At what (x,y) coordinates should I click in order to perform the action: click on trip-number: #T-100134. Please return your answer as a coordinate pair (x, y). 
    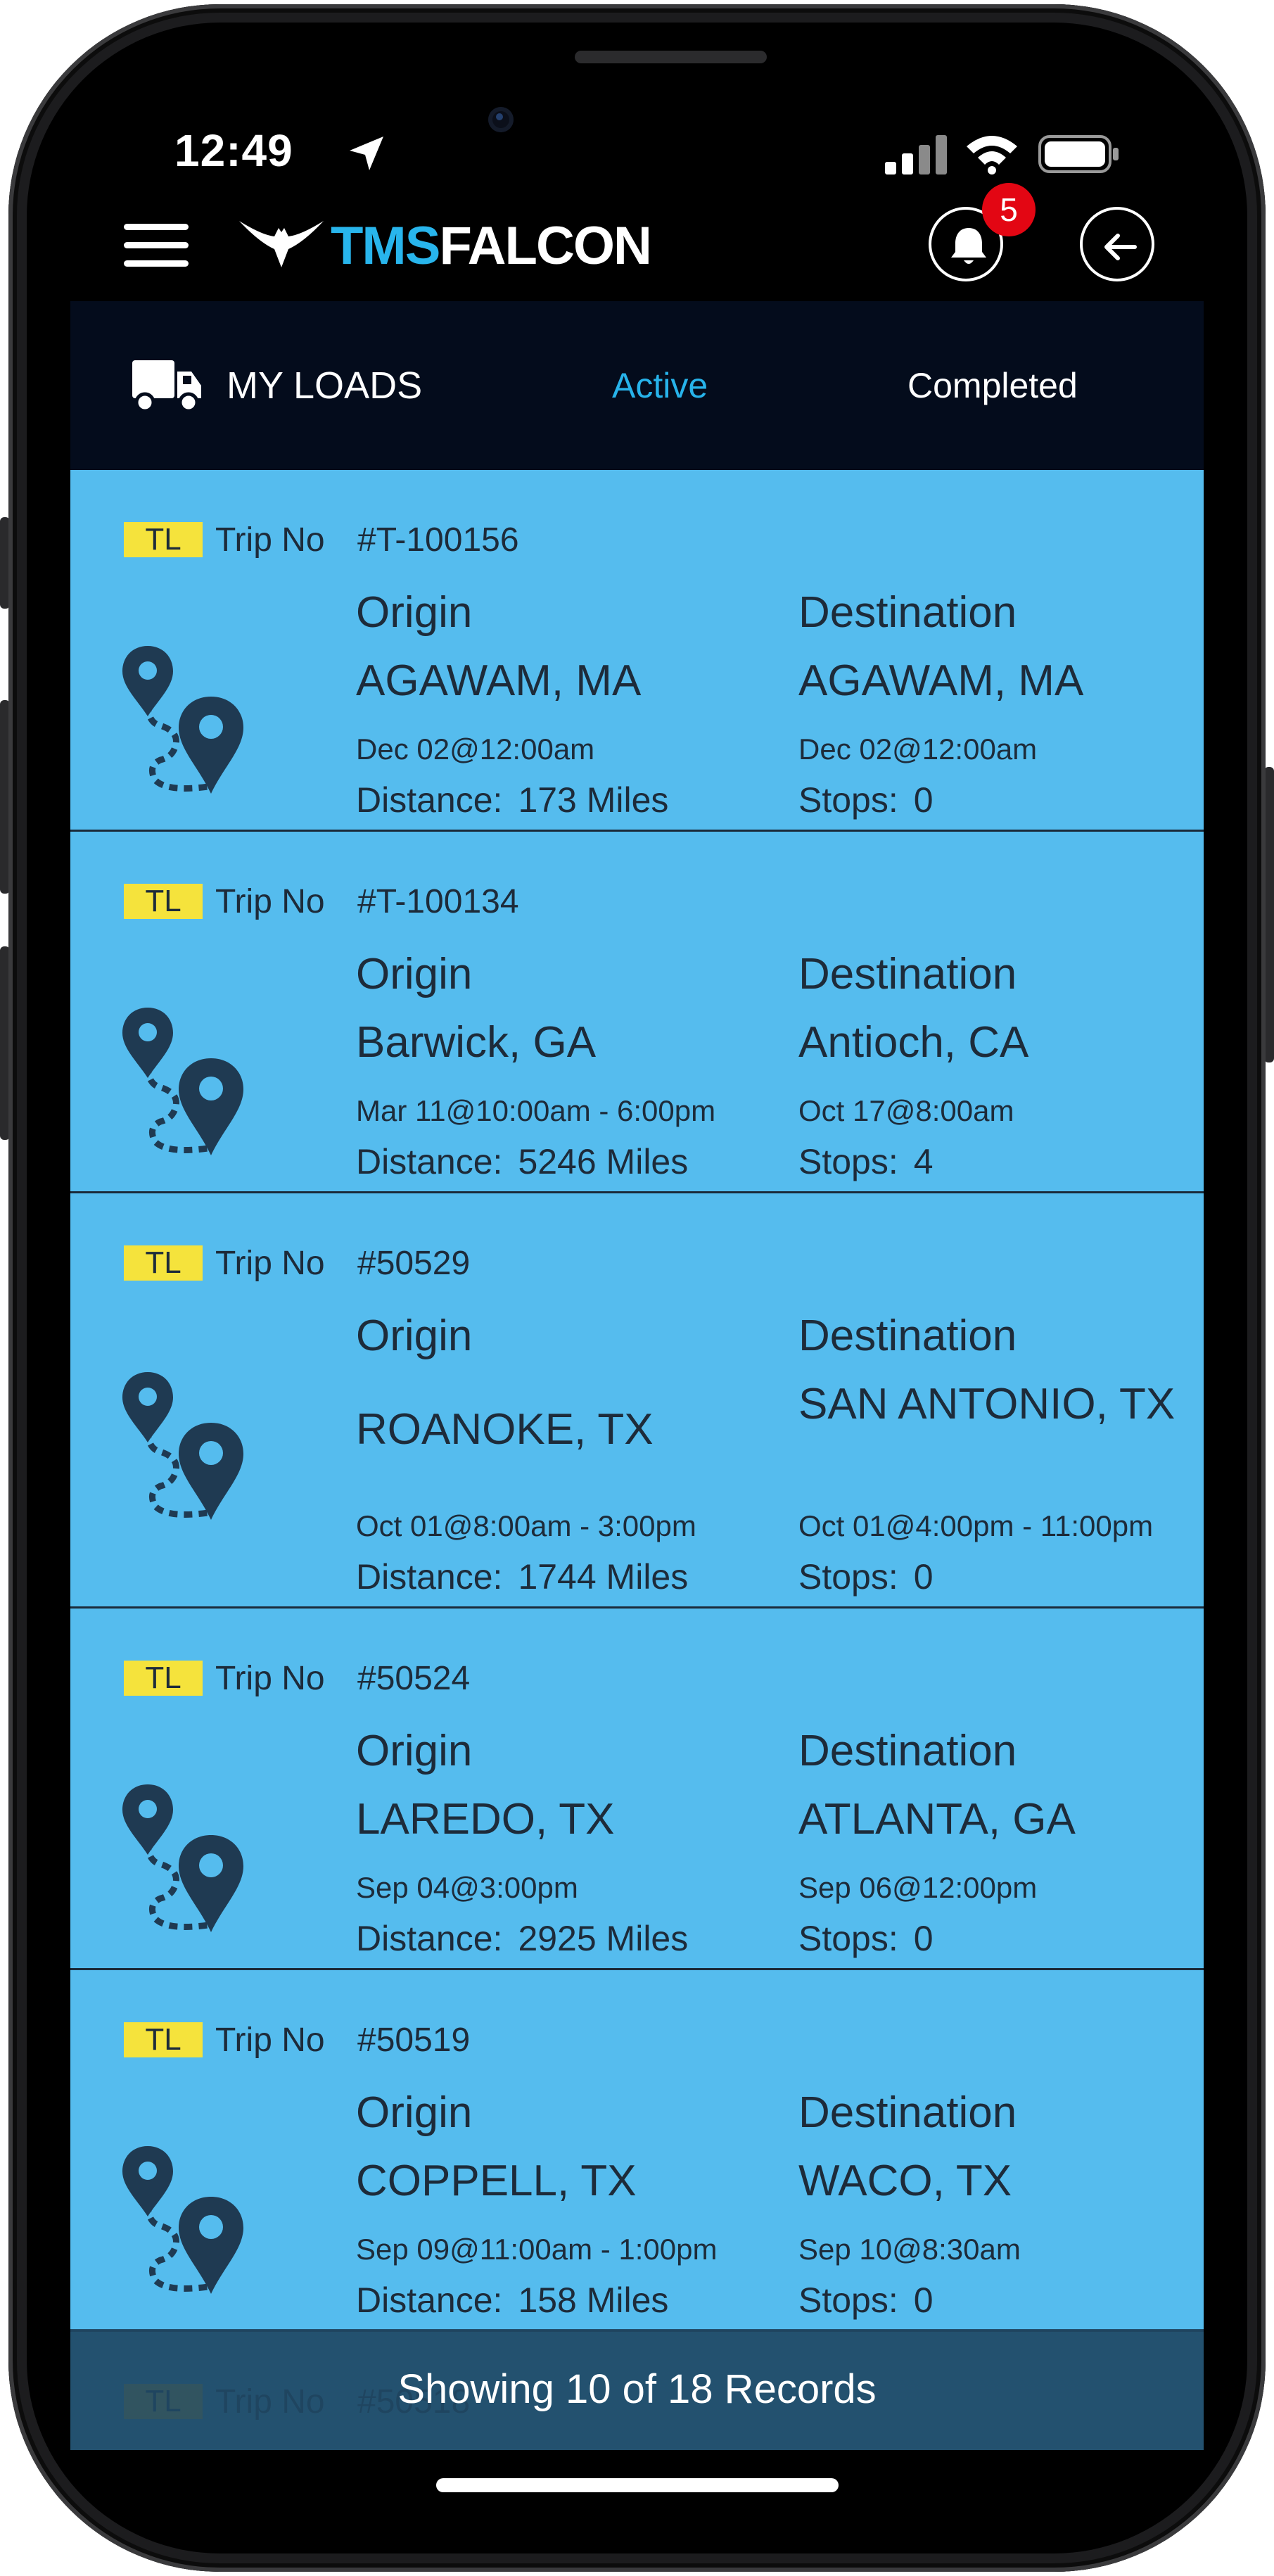
    Looking at the image, I should click on (438, 901).